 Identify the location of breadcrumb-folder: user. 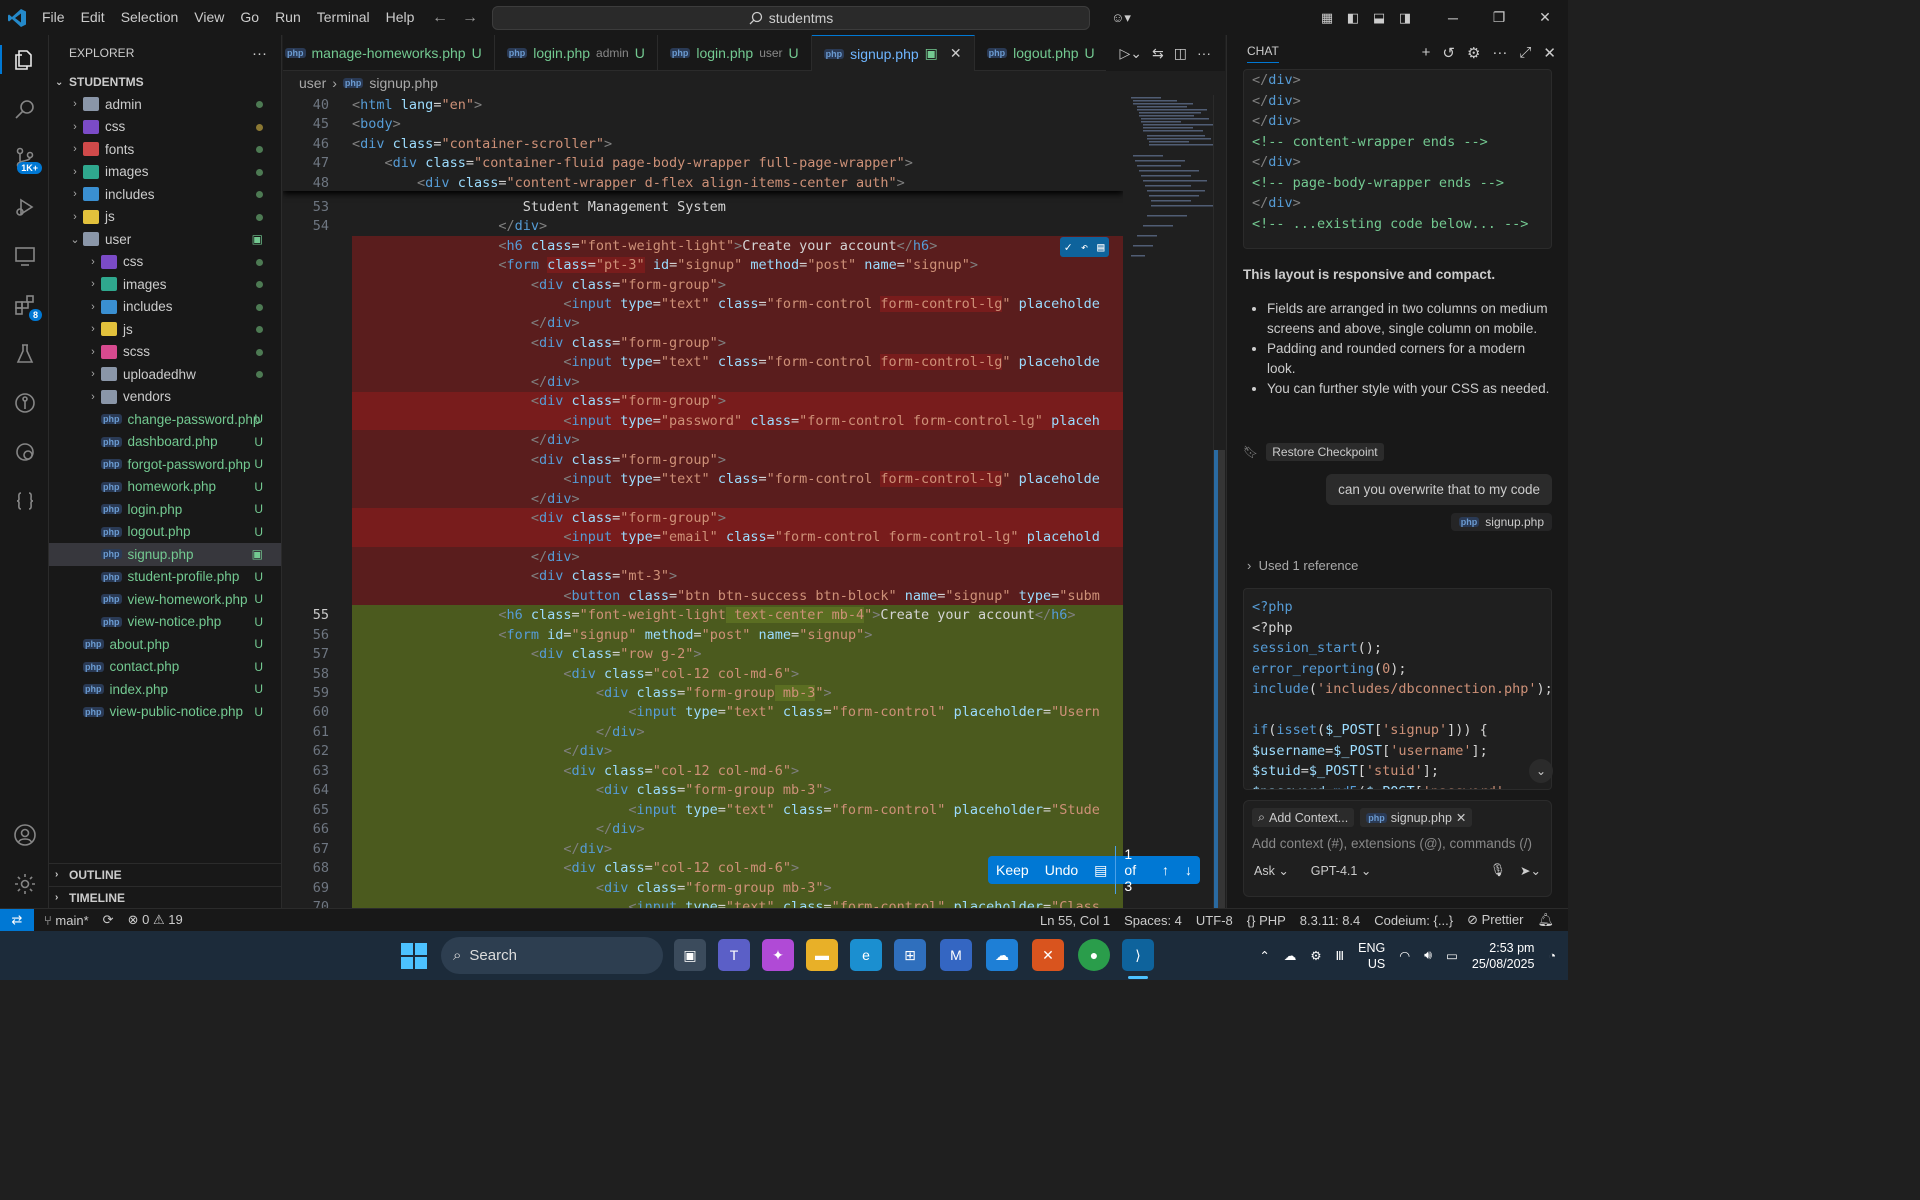
(312, 83).